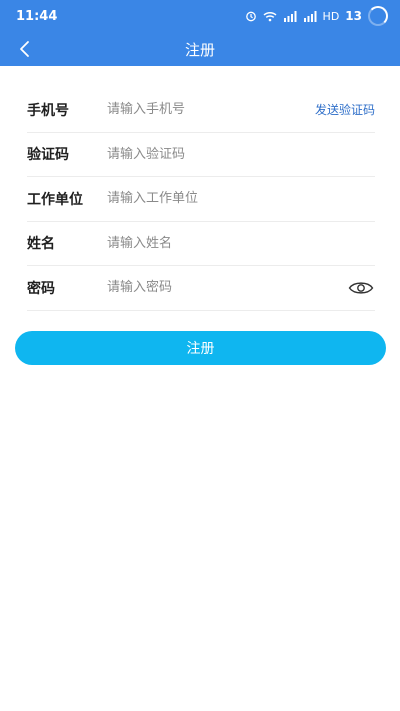 The width and height of the screenshot is (400, 711). I want to click on battery-level: 13, so click(353, 16).